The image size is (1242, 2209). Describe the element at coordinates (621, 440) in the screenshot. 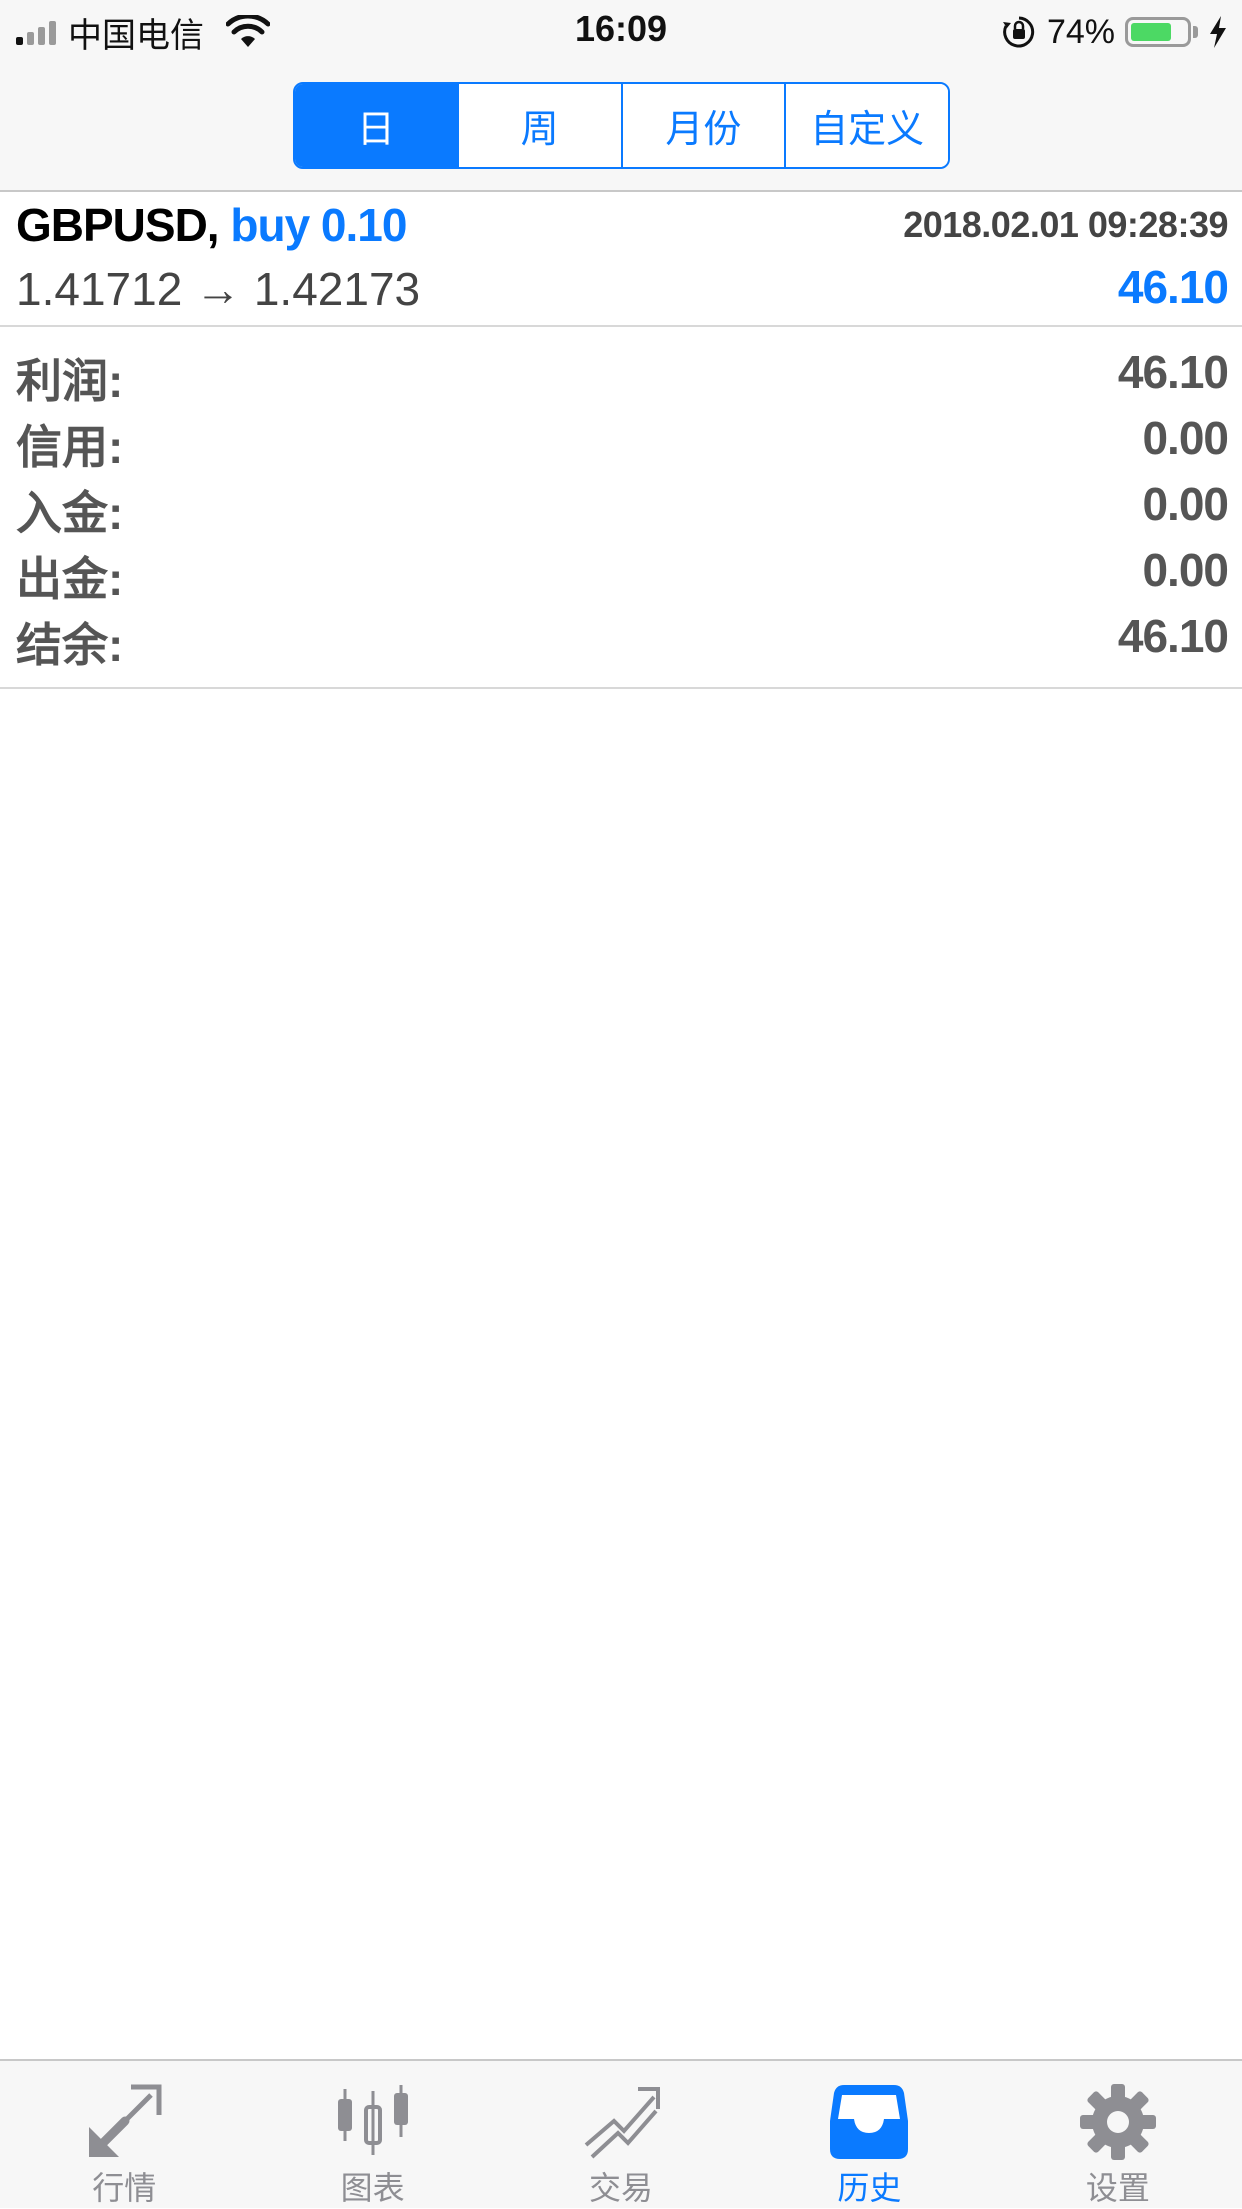

I see `summary-row-credit: 信用: 0.00` at that location.